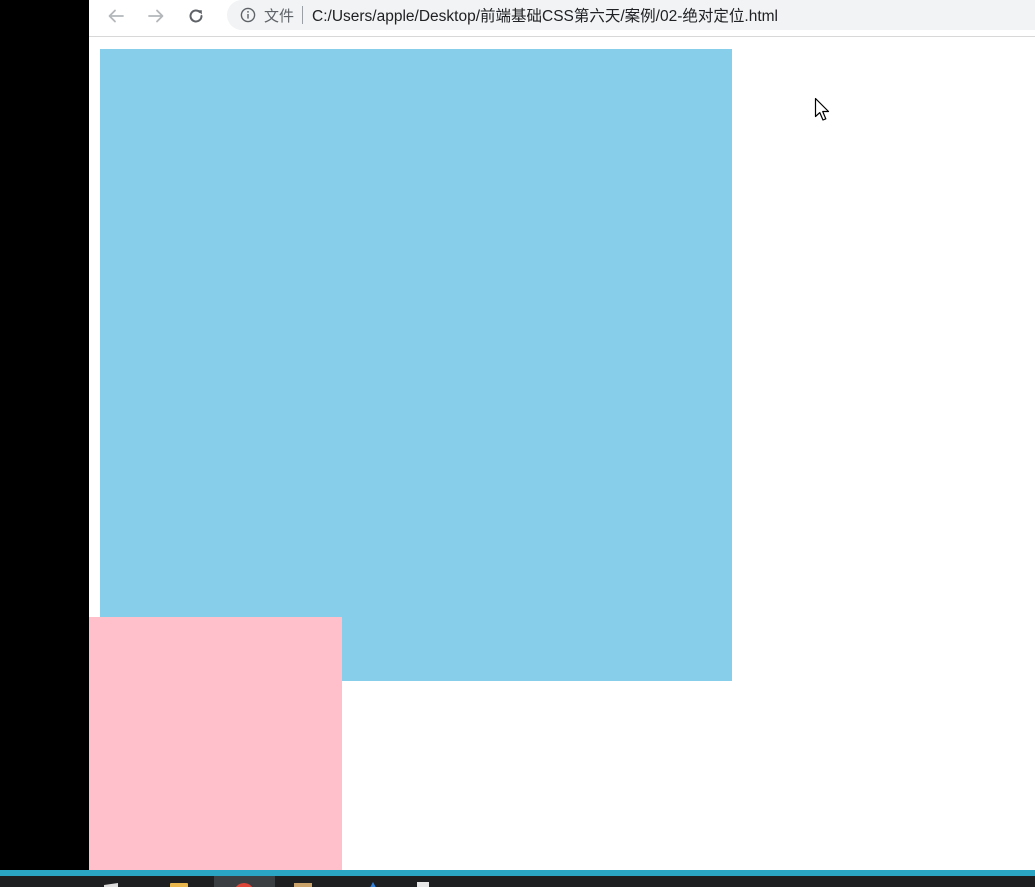 This screenshot has height=887, width=1035. I want to click on address-divider, so click(303, 15).